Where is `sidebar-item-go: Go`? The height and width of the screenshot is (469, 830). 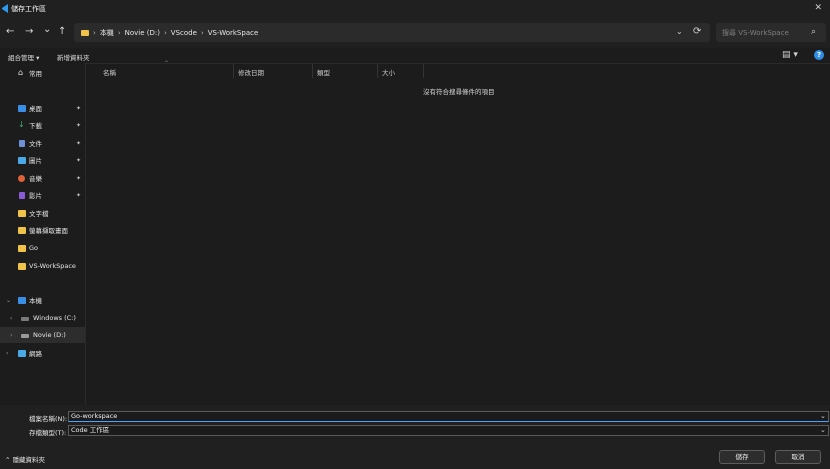 sidebar-item-go: Go is located at coordinates (42, 248).